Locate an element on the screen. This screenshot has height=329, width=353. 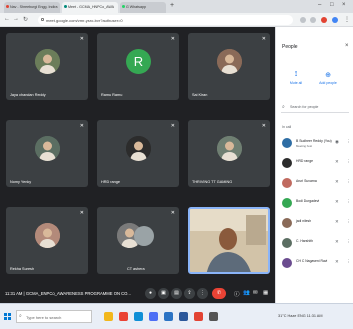
participant-row: jadi nilesh ✕ ⋮ is located at coordinates (314, 223).